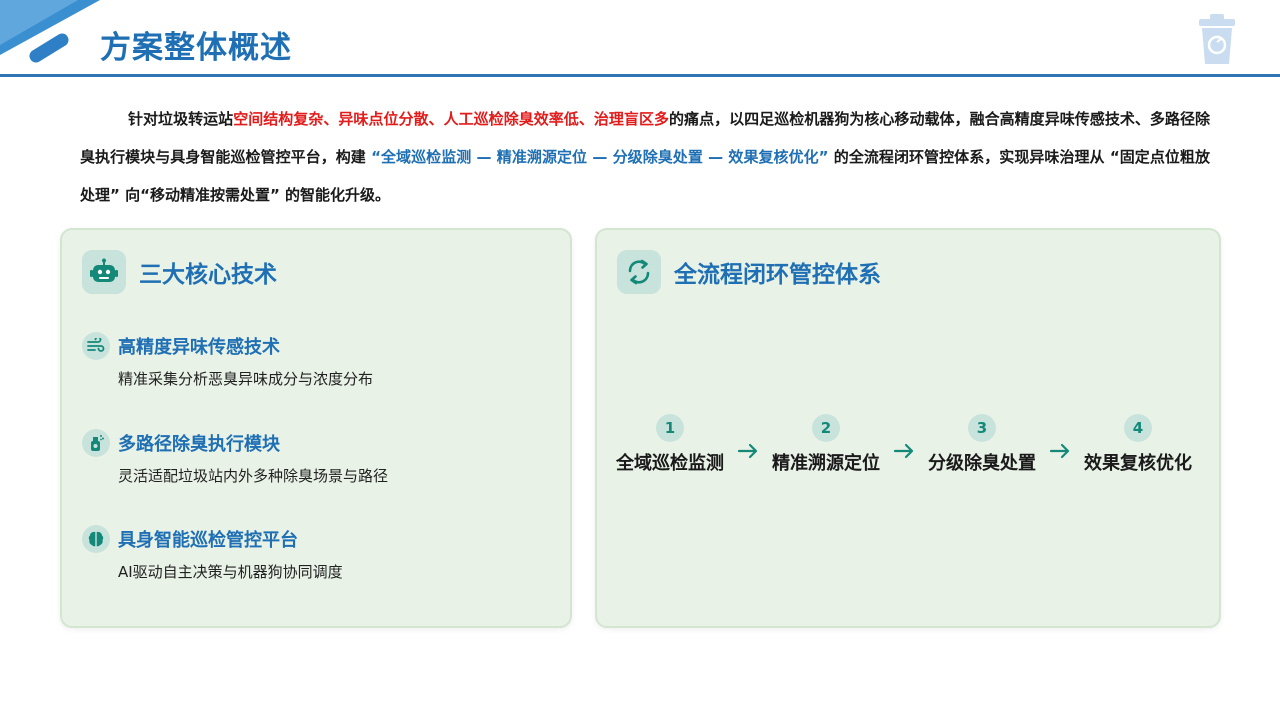 This screenshot has width=1280, height=720. What do you see at coordinates (181, 119) in the screenshot?
I see `intro-text-1: 针对垃圾转运站` at bounding box center [181, 119].